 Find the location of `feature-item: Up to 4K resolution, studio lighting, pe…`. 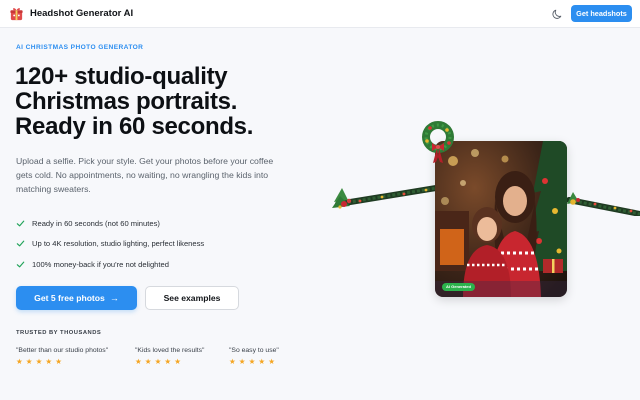

feature-item: Up to 4K resolution, studio lighting, pe… is located at coordinates (110, 244).